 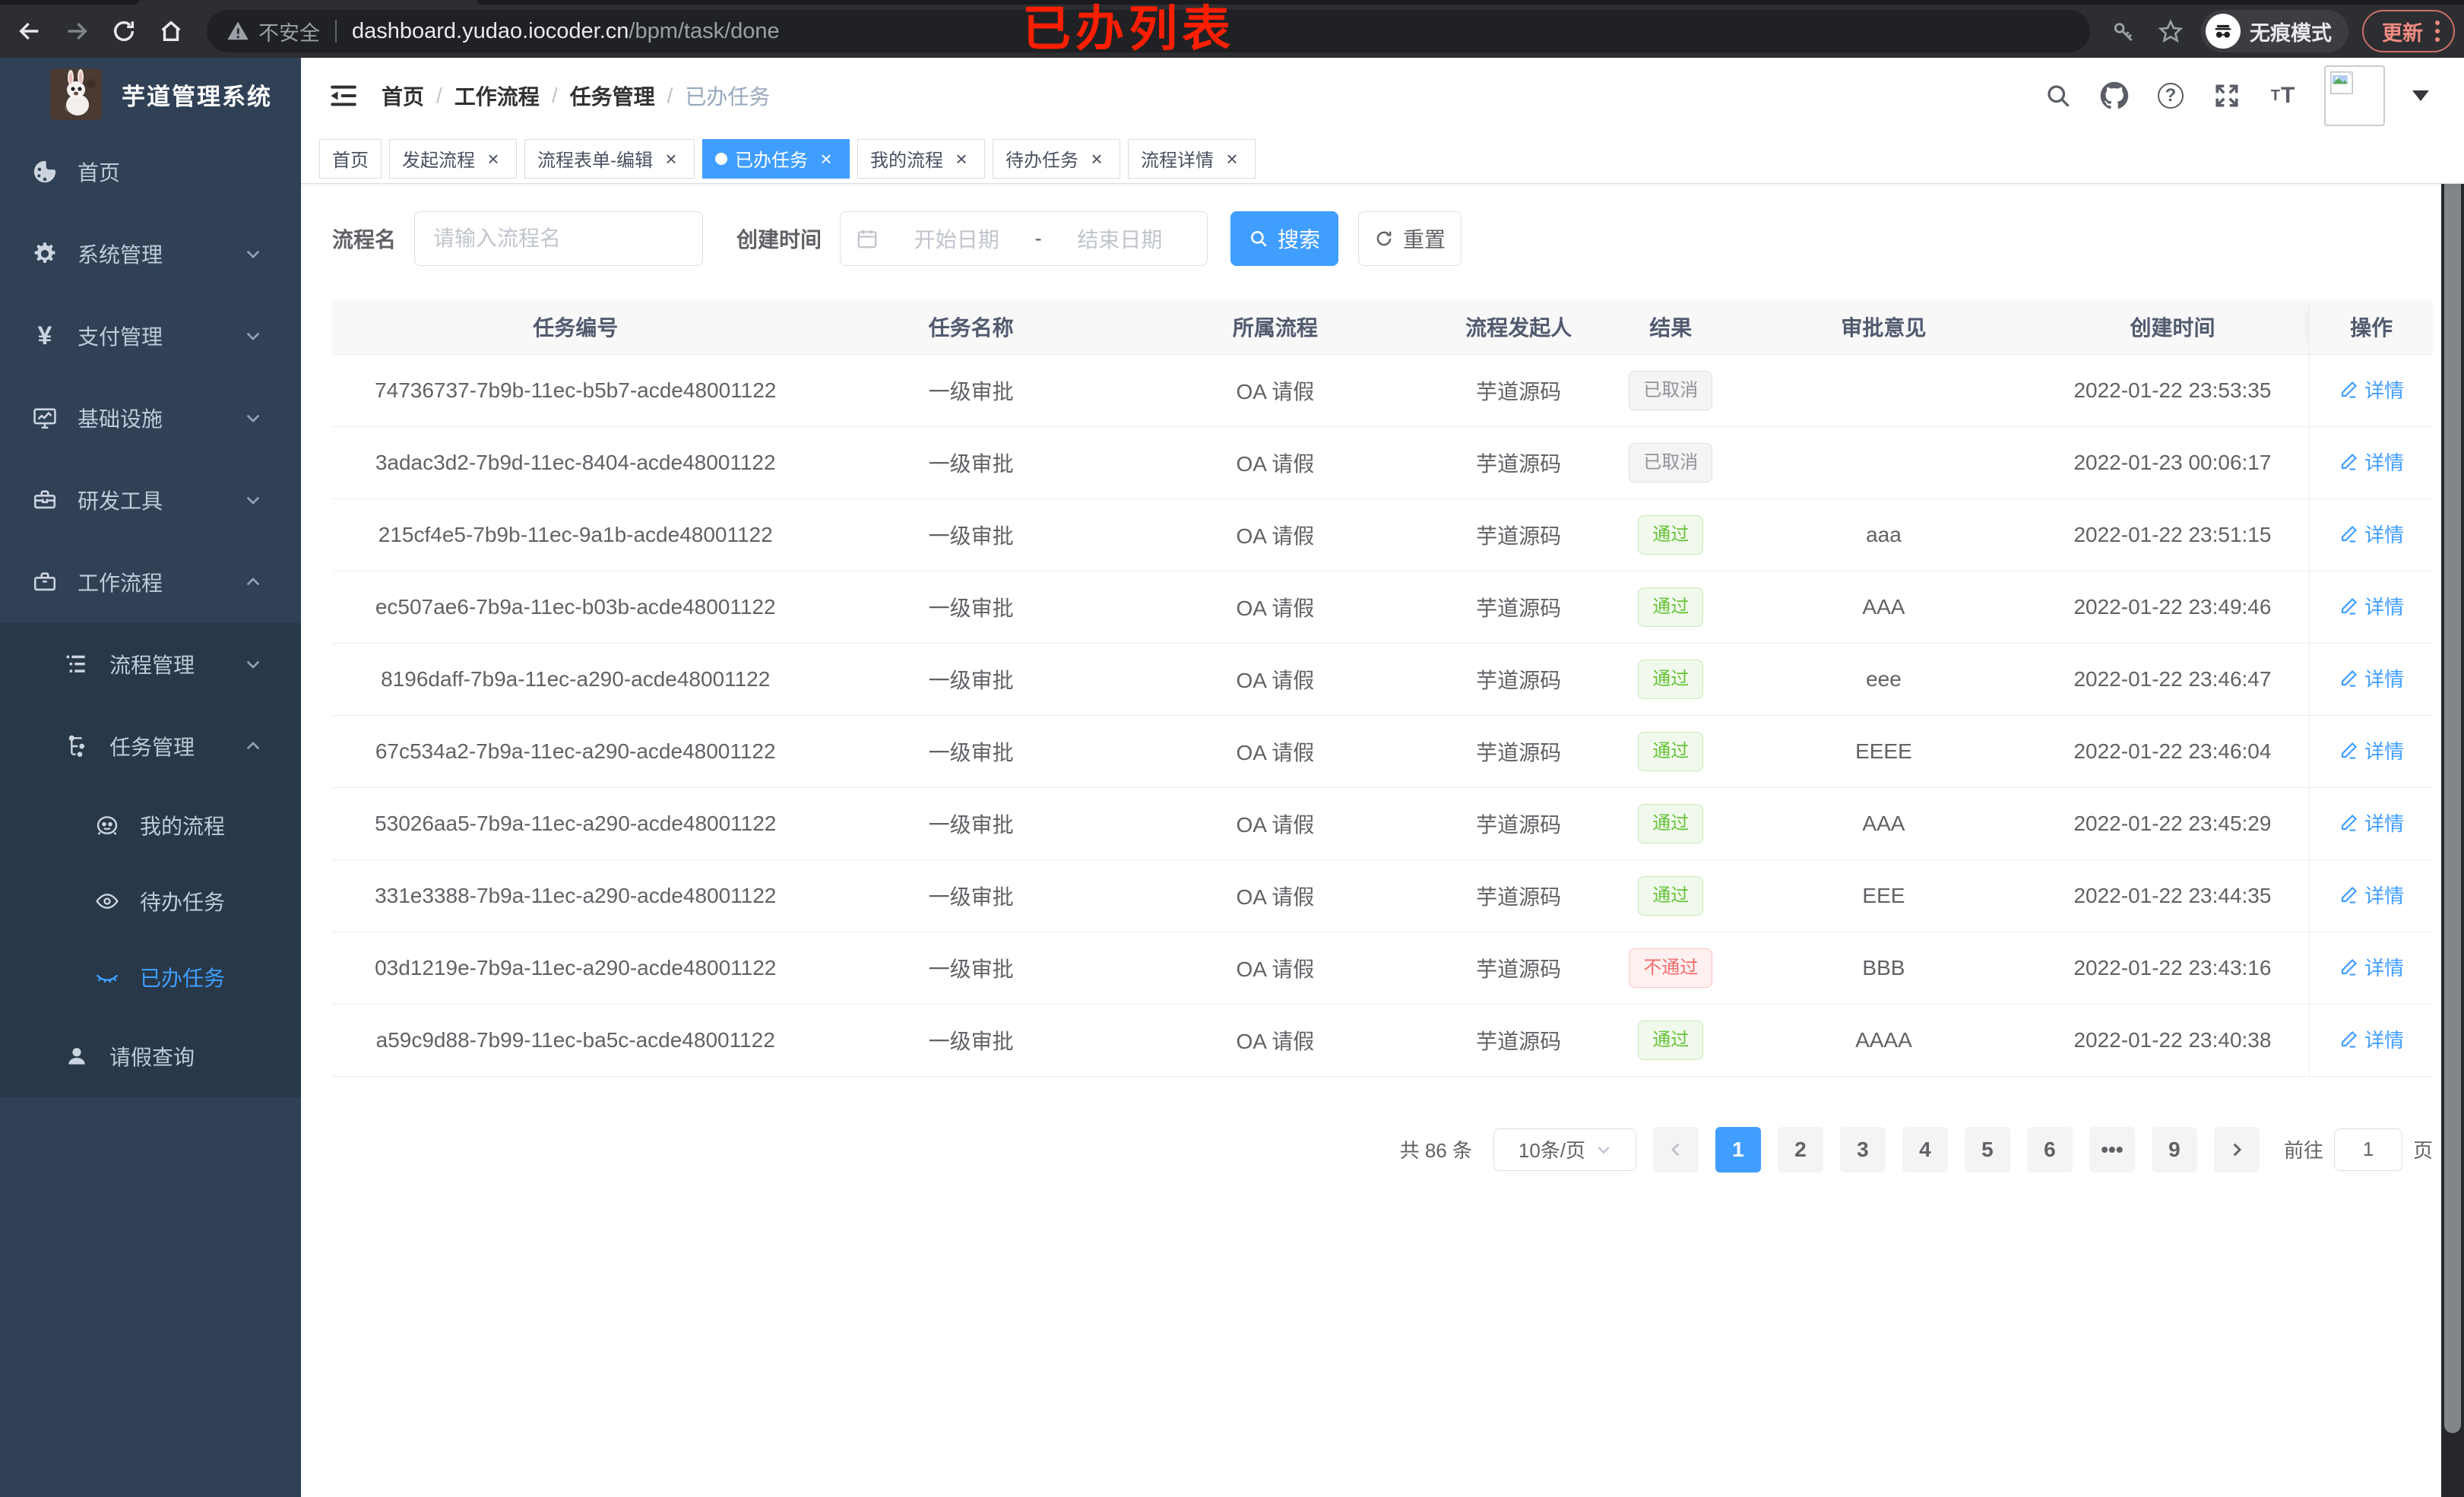 What do you see at coordinates (2367, 1149) in the screenshot?
I see `goto-page-input` at bounding box center [2367, 1149].